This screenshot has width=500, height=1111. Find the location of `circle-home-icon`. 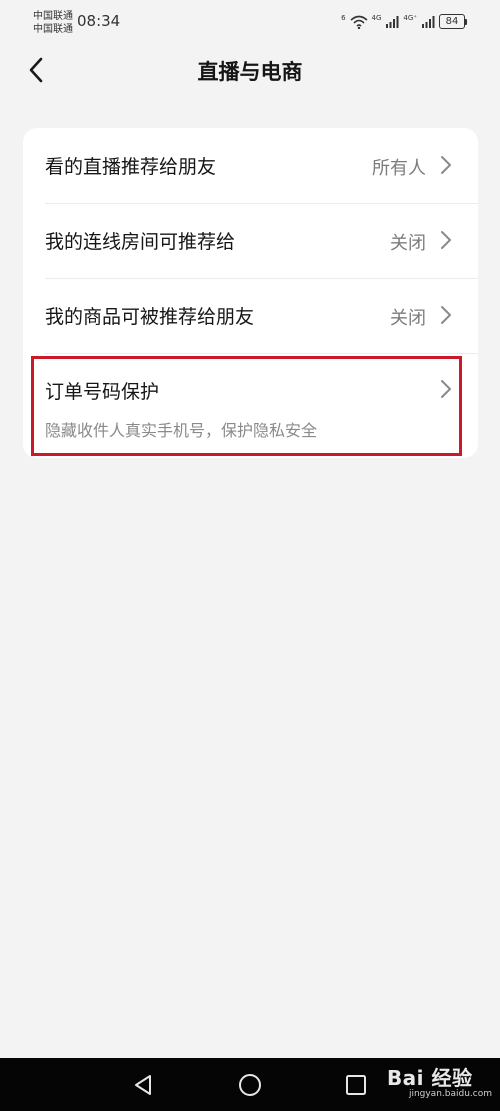

circle-home-icon is located at coordinates (250, 1085).